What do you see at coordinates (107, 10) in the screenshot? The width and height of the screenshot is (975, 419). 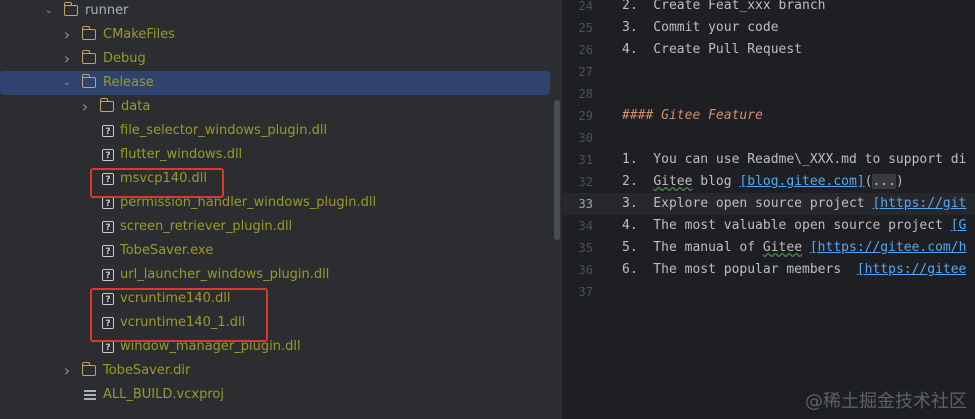 I see `tree-item-label: runner` at bounding box center [107, 10].